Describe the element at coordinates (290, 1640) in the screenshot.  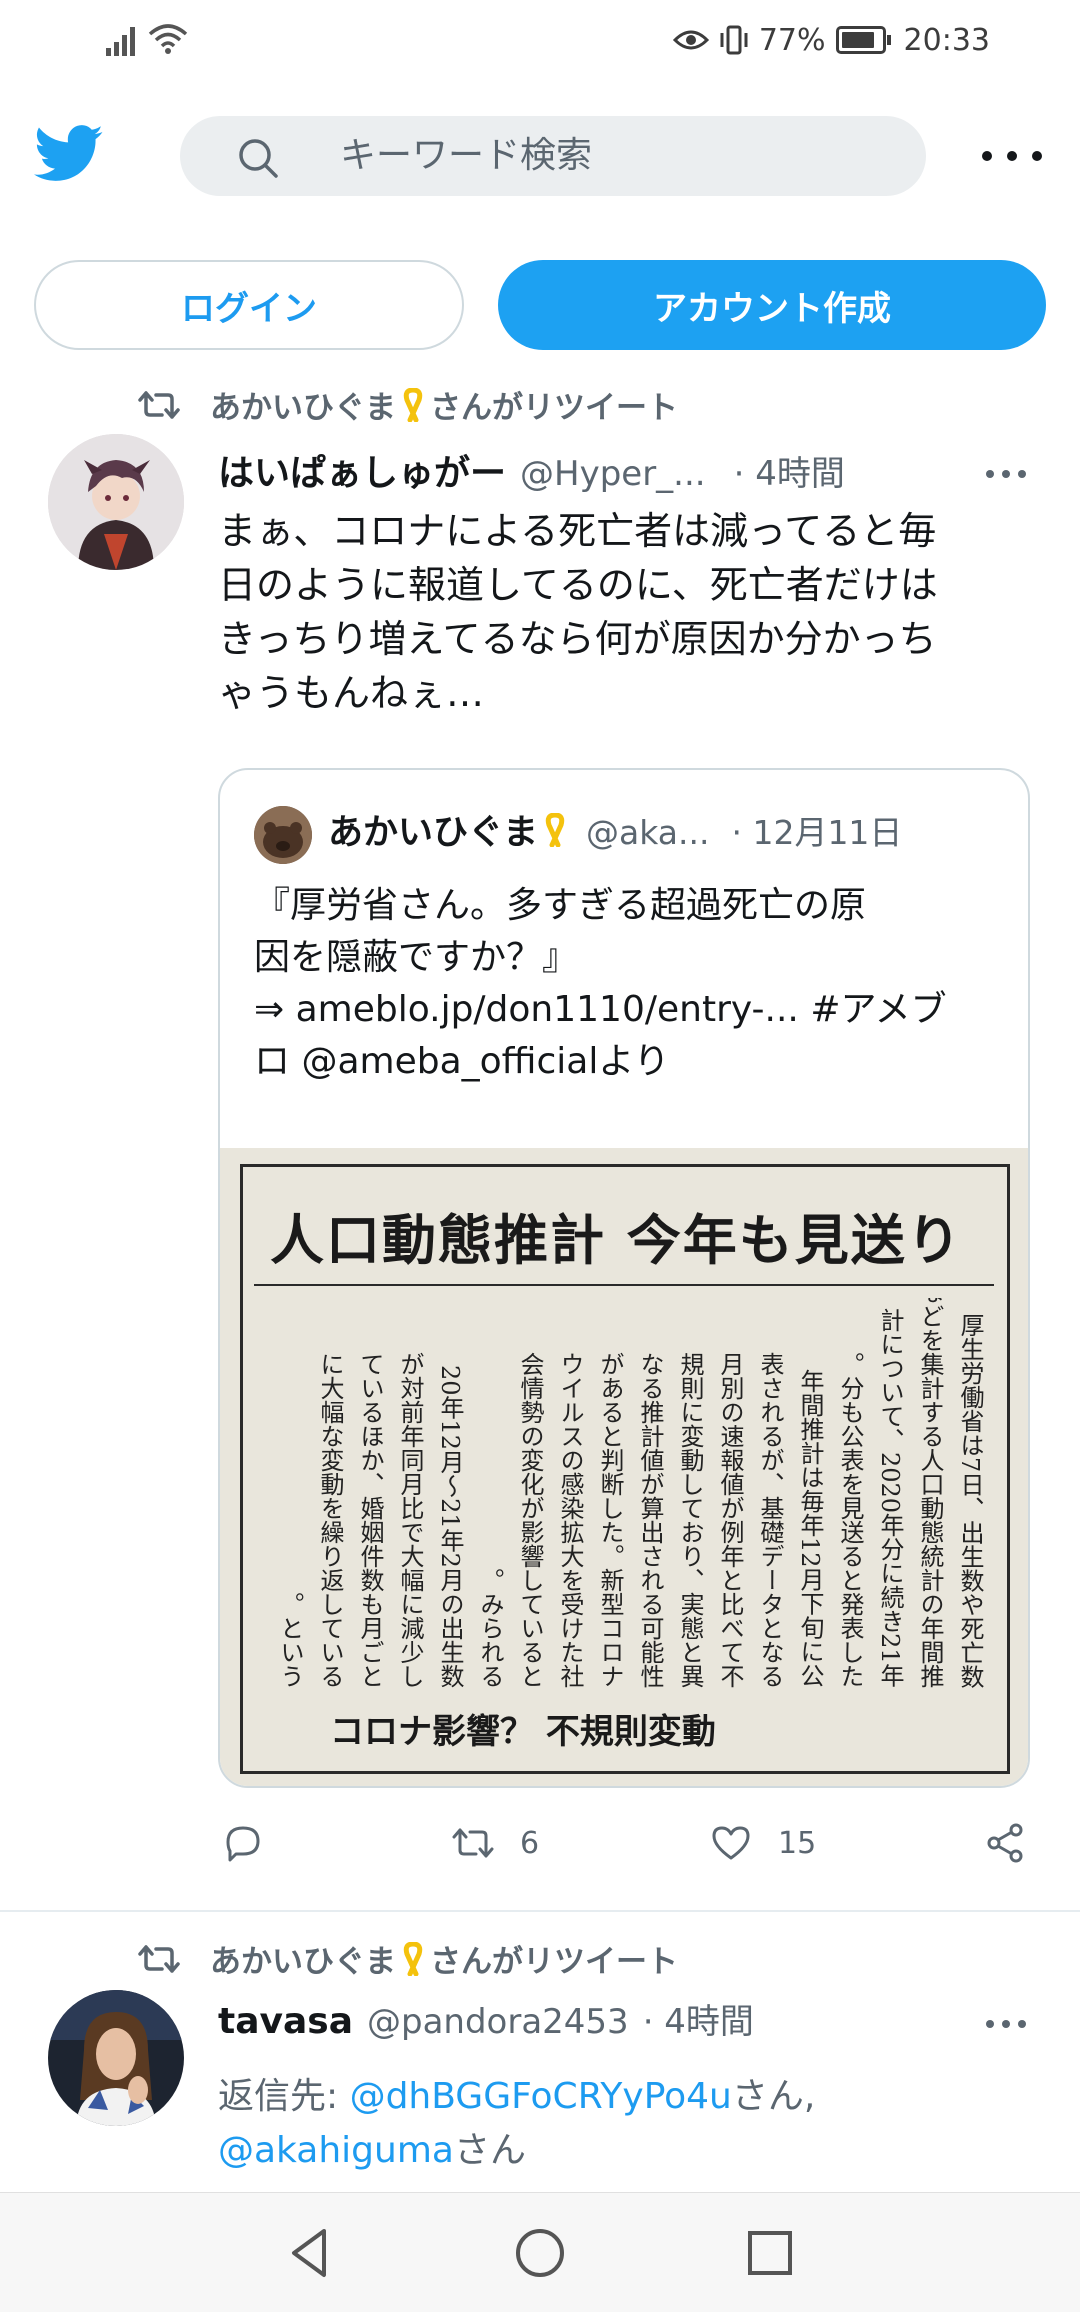
I see `clipping-column: という。` at that location.